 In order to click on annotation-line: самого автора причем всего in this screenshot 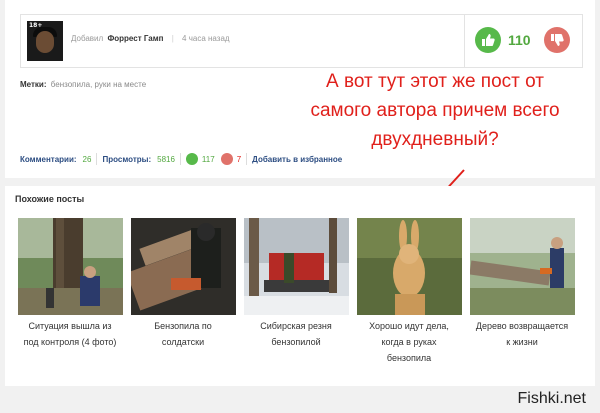, I will do `click(435, 110)`.